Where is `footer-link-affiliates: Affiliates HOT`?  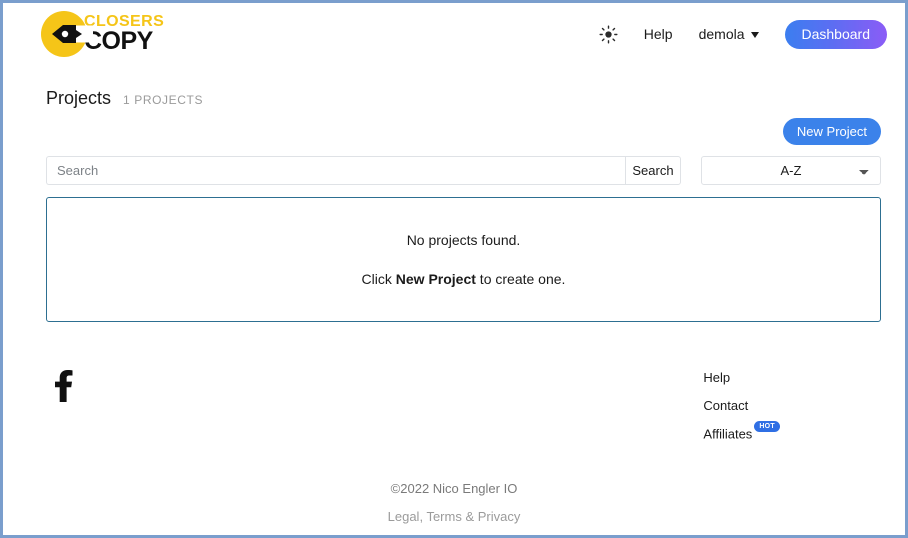
footer-link-affiliates: Affiliates HOT is located at coordinates (741, 431).